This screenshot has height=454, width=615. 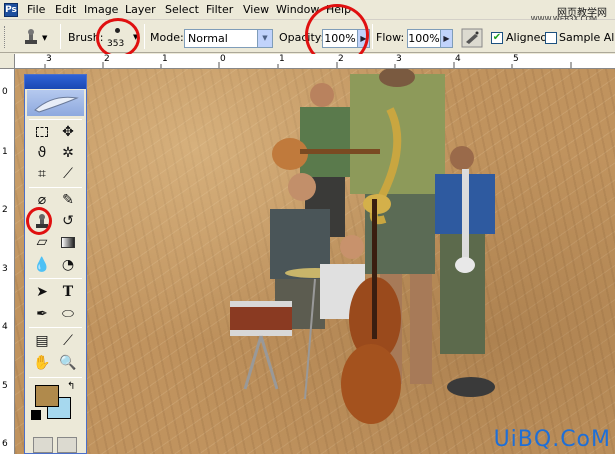 I want to click on clone-stamp-icon, so click(x=42, y=221).